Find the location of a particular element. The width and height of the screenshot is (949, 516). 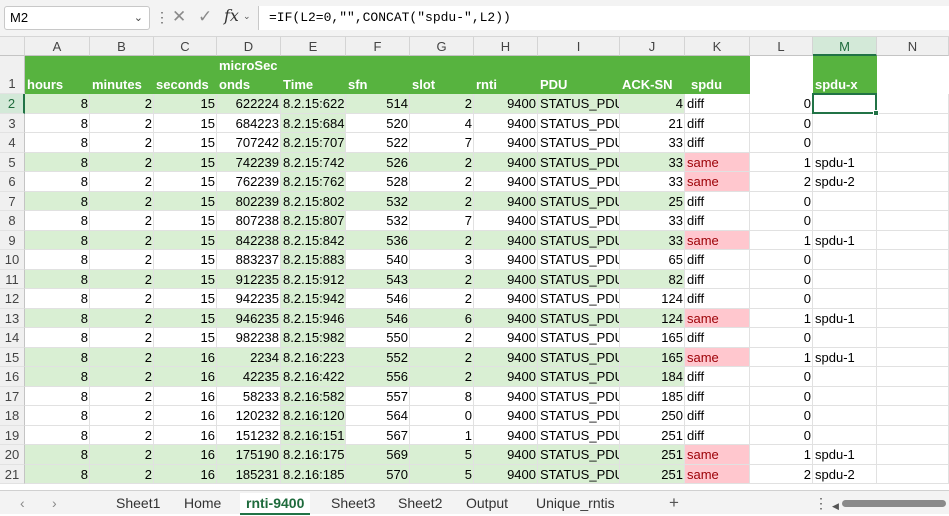

row-header: 13 is located at coordinates (12, 318).